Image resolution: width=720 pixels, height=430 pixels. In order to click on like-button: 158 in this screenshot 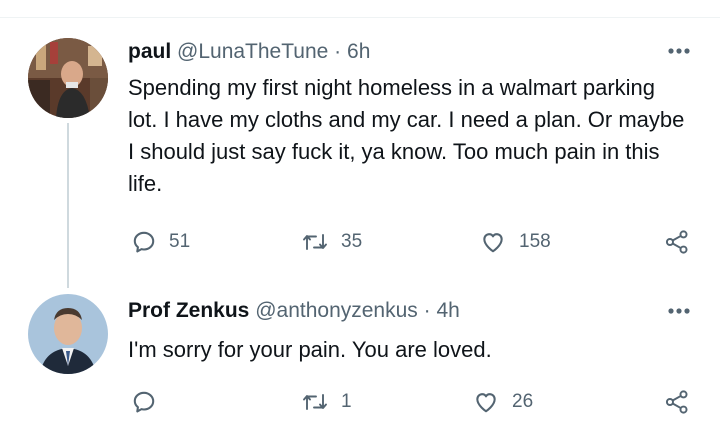, I will do `click(515, 242)`.